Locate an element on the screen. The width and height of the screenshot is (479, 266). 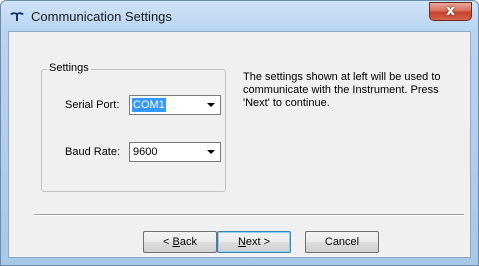
close-icon: x is located at coordinates (450, 11).